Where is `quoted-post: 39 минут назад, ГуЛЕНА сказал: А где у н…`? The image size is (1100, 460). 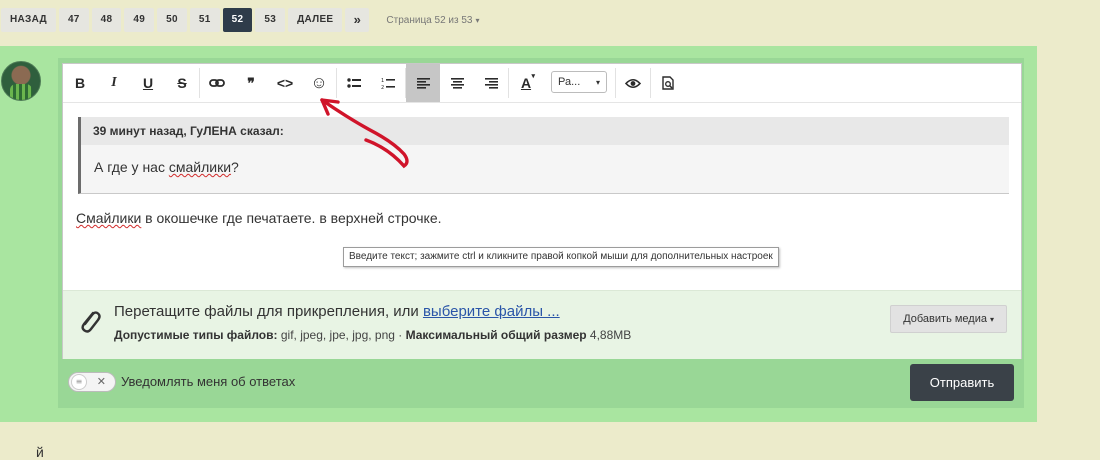
quoted-post: 39 минут назад, ГуЛЕНА сказал: А где у н… is located at coordinates (543, 155).